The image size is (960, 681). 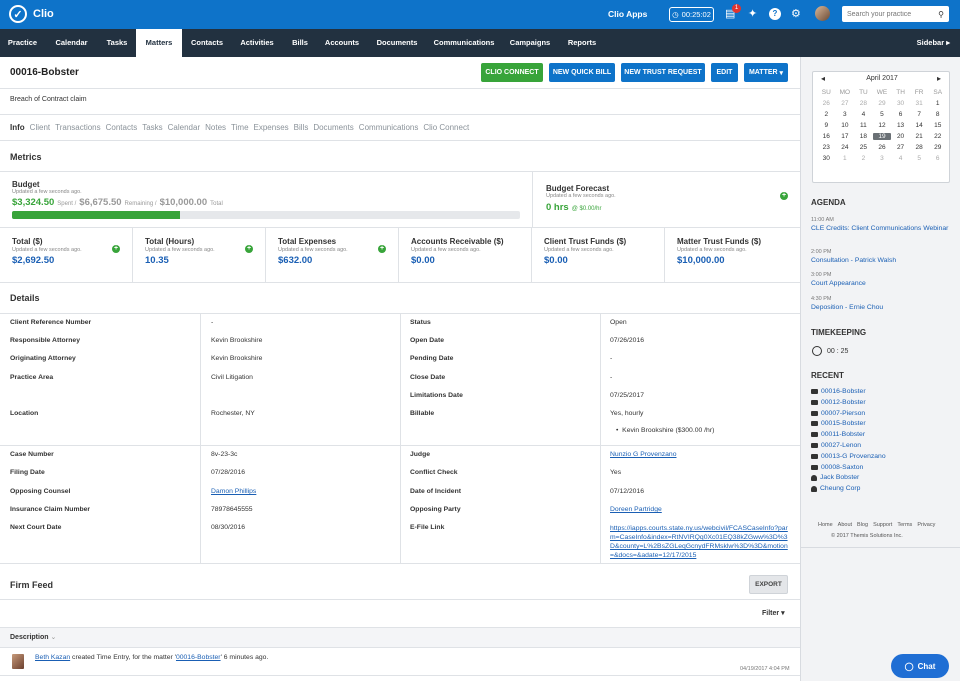 I want to click on next-month-icon: ▸, so click(x=939, y=78).